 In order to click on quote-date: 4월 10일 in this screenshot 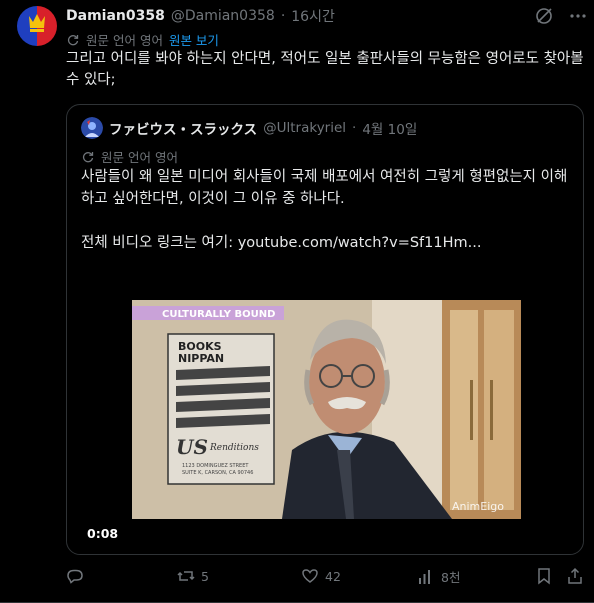, I will do `click(389, 128)`.